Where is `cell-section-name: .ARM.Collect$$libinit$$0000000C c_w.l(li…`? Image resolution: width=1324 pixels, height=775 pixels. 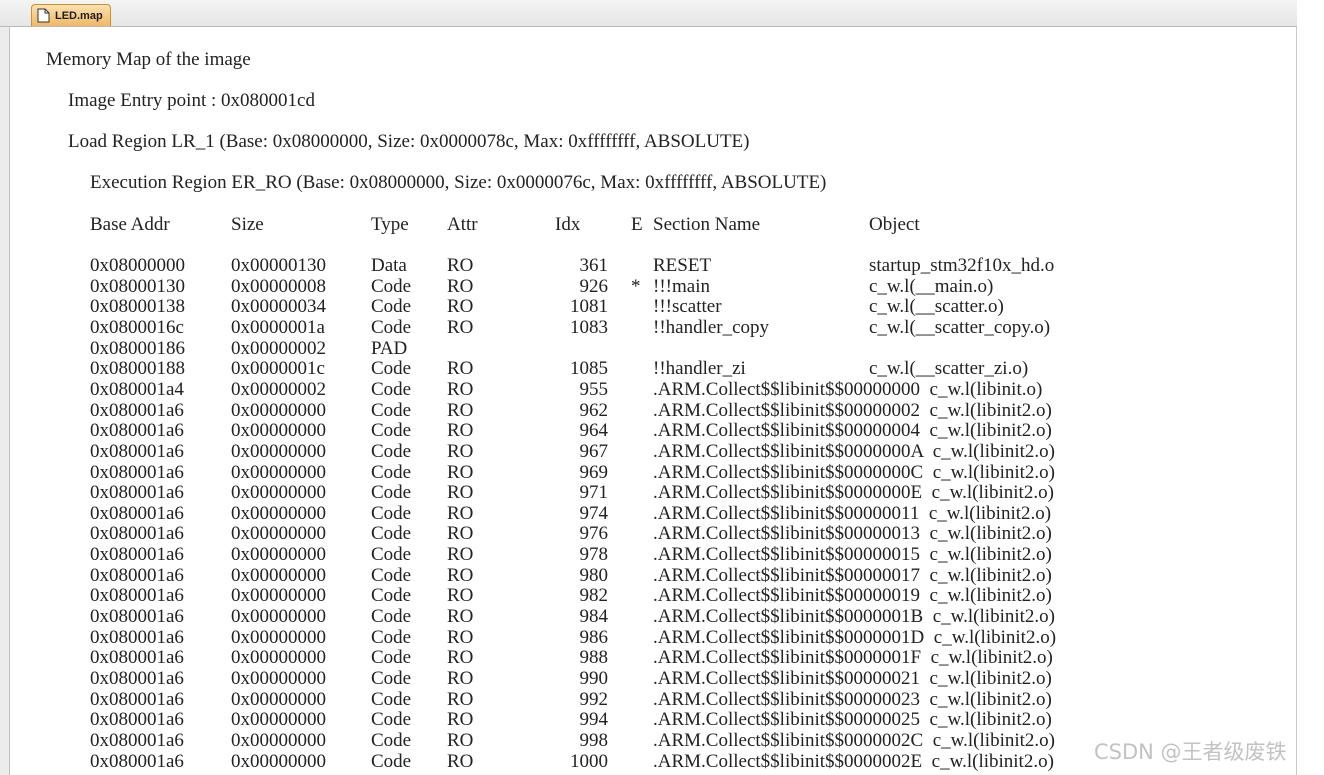 cell-section-name: .ARM.Collect$$libinit$$0000000C c_w.l(li… is located at coordinates (854, 472).